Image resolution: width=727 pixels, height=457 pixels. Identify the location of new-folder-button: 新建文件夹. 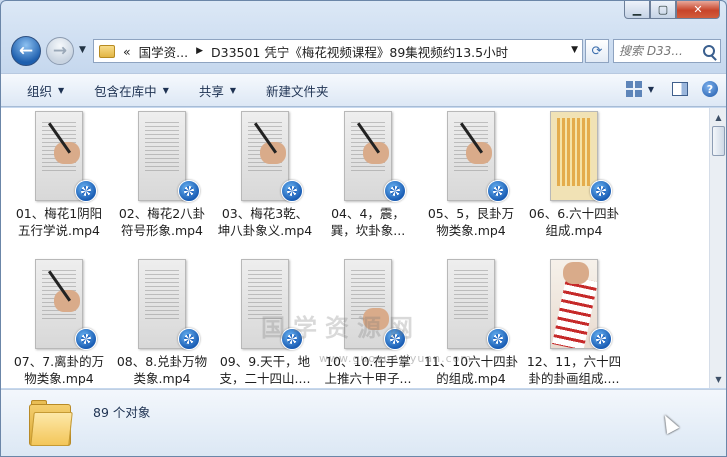
(297, 90).